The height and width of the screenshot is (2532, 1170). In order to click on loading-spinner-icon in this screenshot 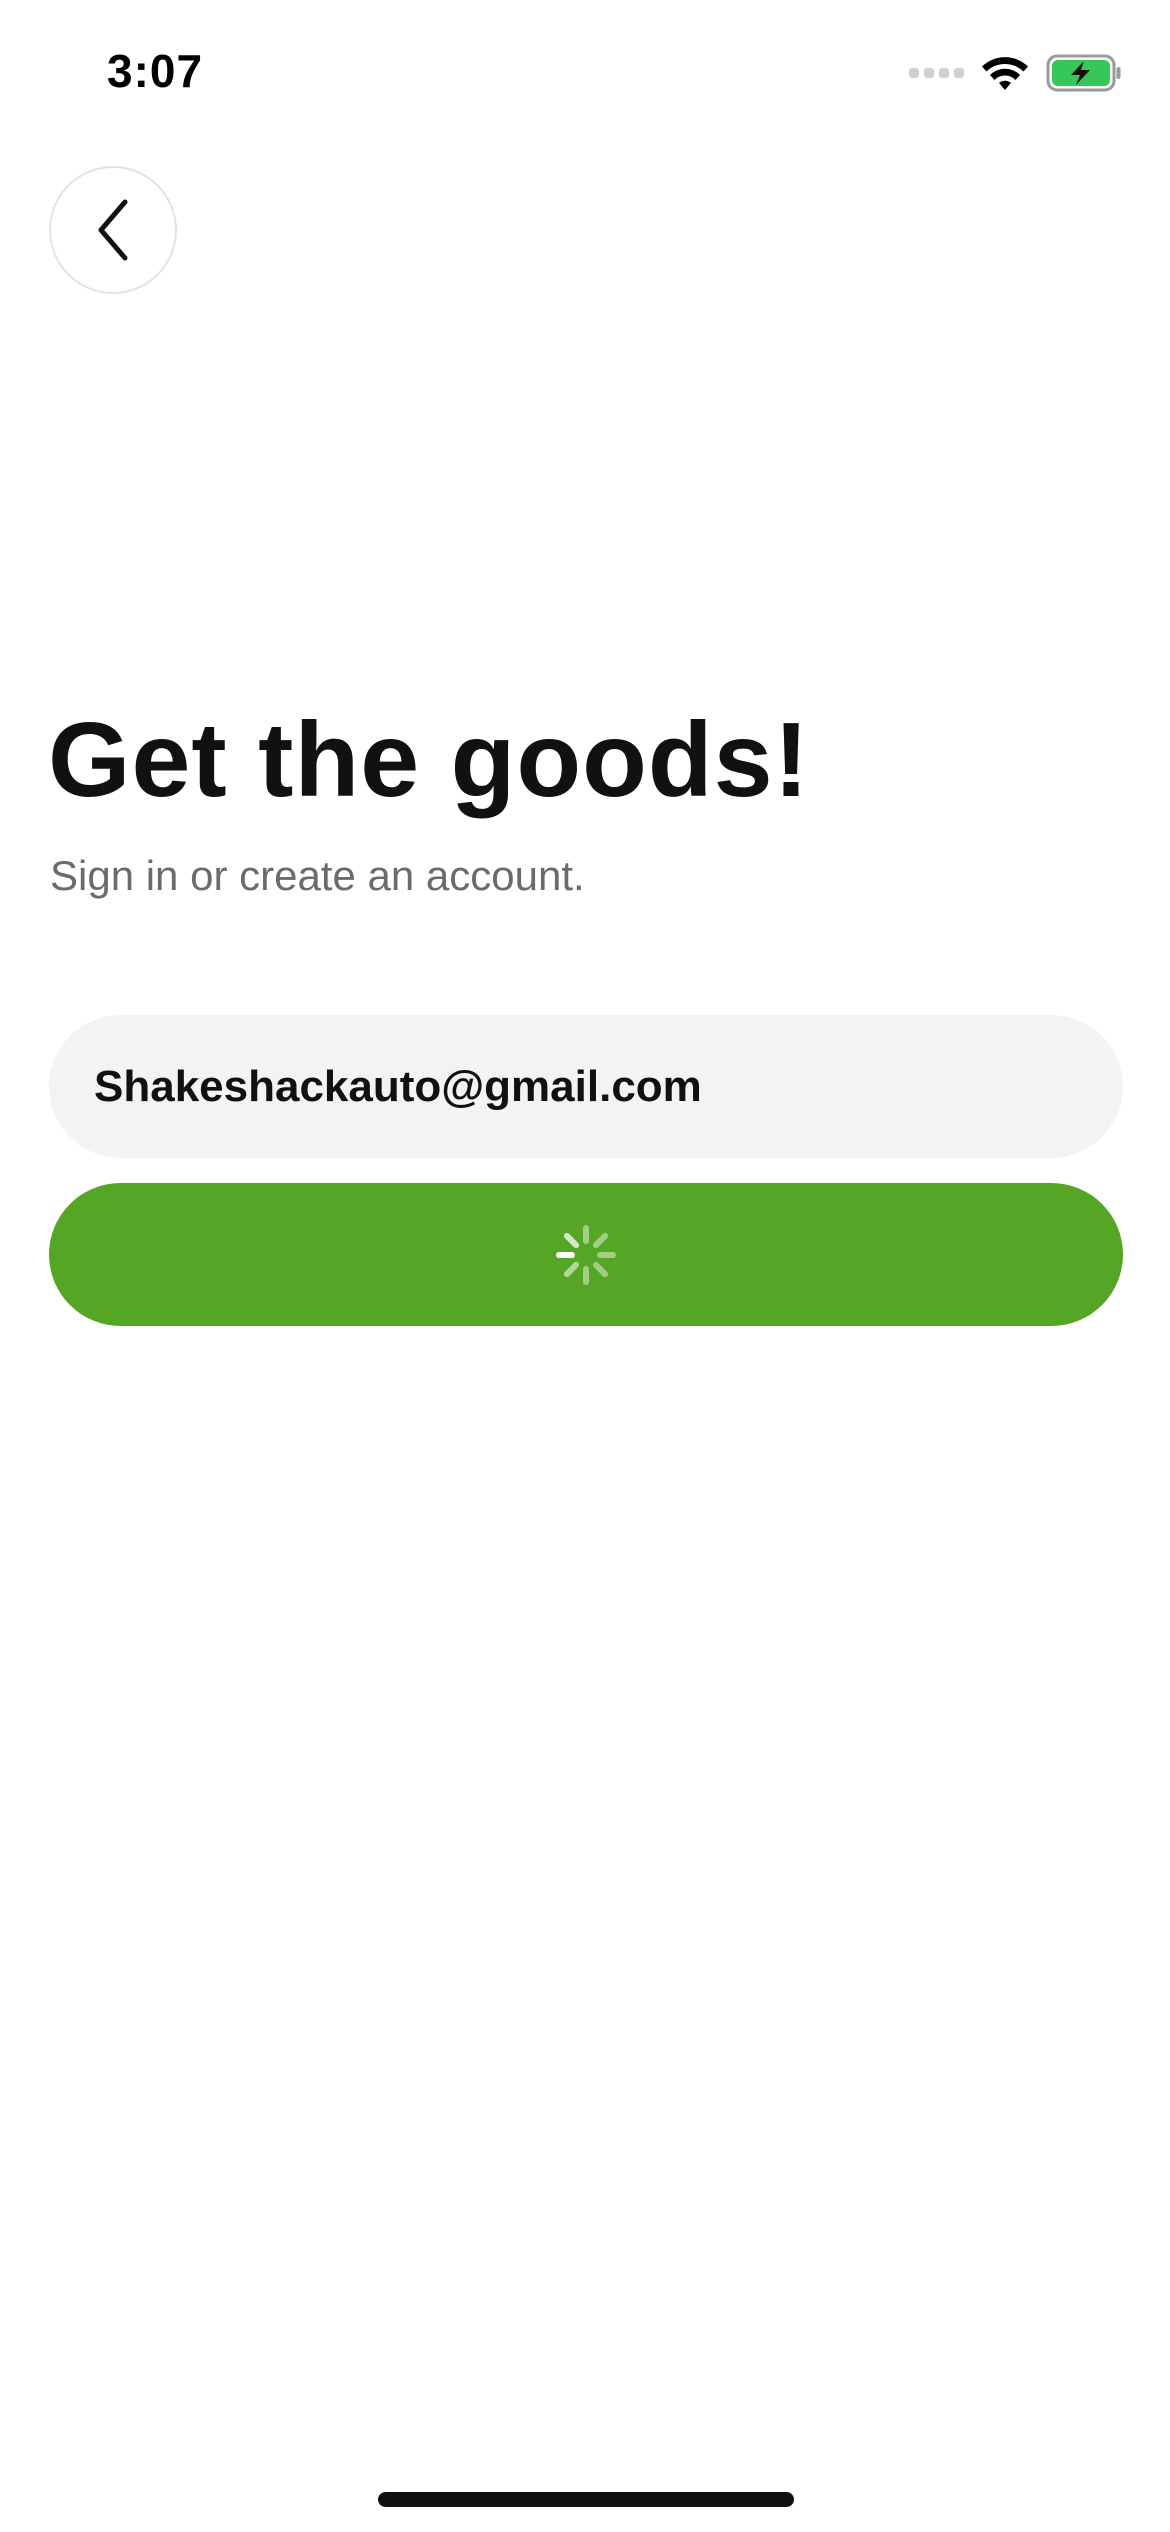, I will do `click(586, 1254)`.